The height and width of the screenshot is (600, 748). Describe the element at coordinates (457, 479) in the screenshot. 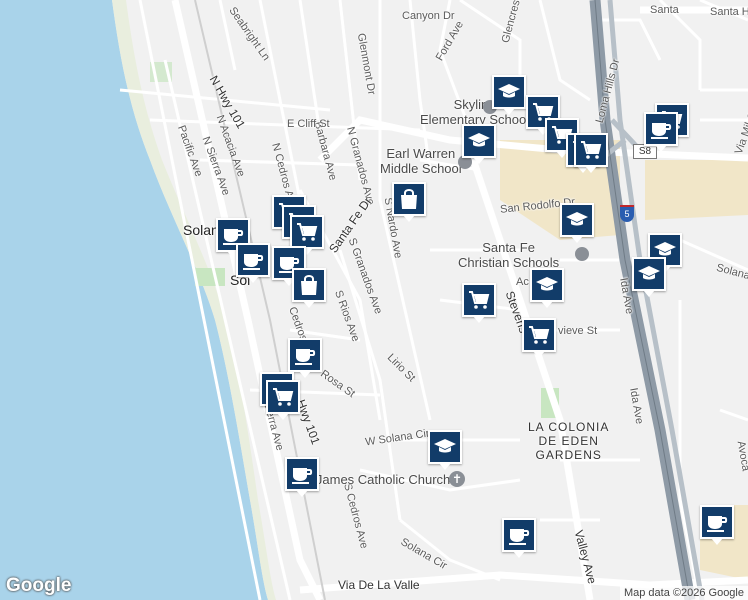

I see `church-poi-icon: ✝` at that location.